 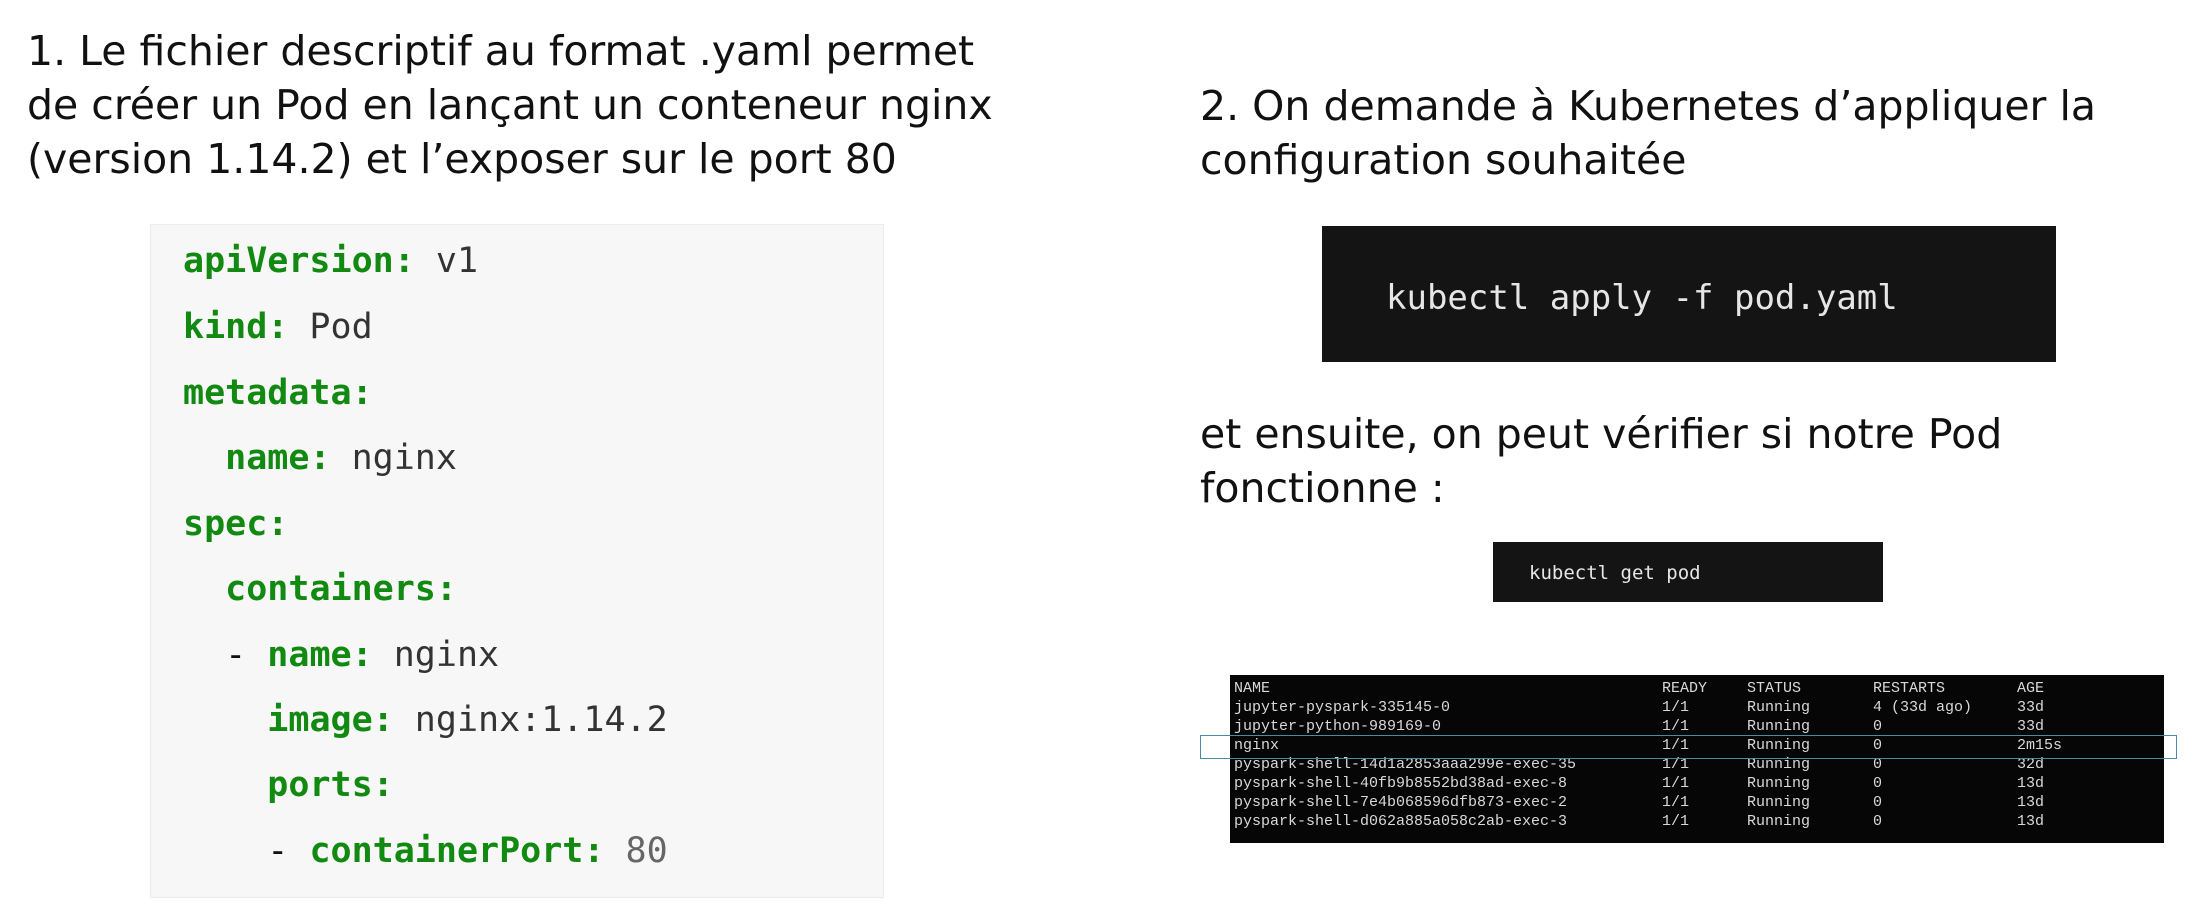 What do you see at coordinates (1401, 783) in the screenshot?
I see `pod-name: pyspark-shell-40fb9b8552bd38ad-exec-8` at bounding box center [1401, 783].